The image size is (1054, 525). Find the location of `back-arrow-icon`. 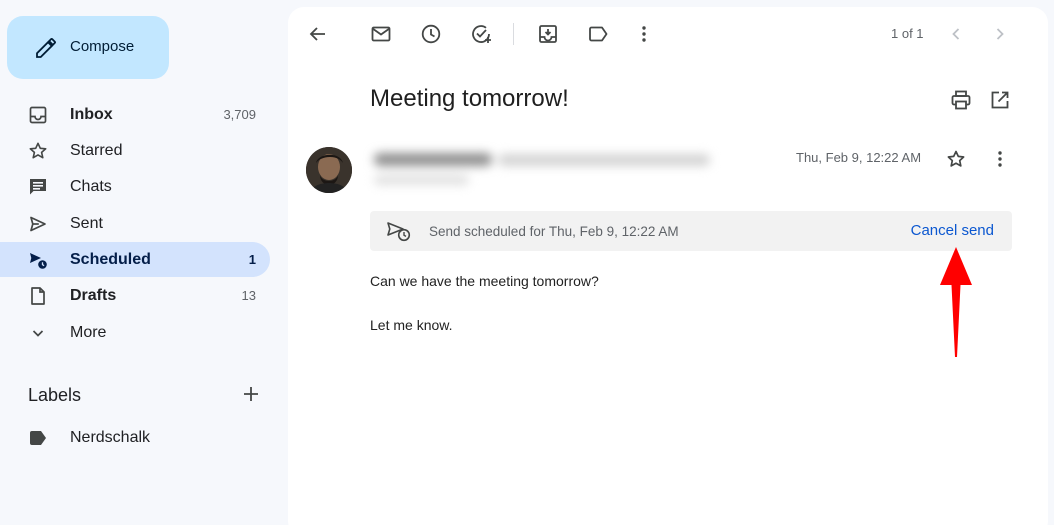

back-arrow-icon is located at coordinates (318, 34).